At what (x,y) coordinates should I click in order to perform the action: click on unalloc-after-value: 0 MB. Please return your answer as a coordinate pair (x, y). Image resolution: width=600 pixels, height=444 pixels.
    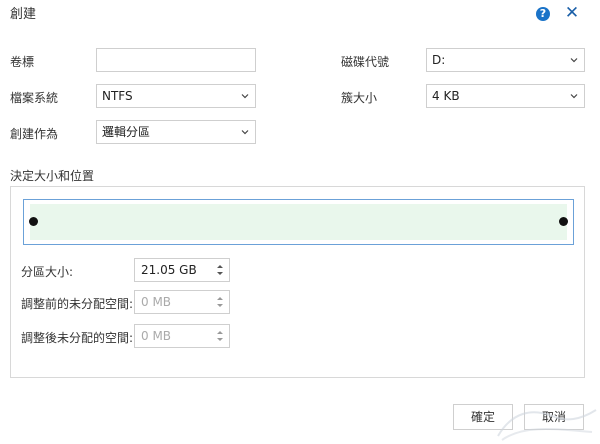
    Looking at the image, I should click on (156, 336).